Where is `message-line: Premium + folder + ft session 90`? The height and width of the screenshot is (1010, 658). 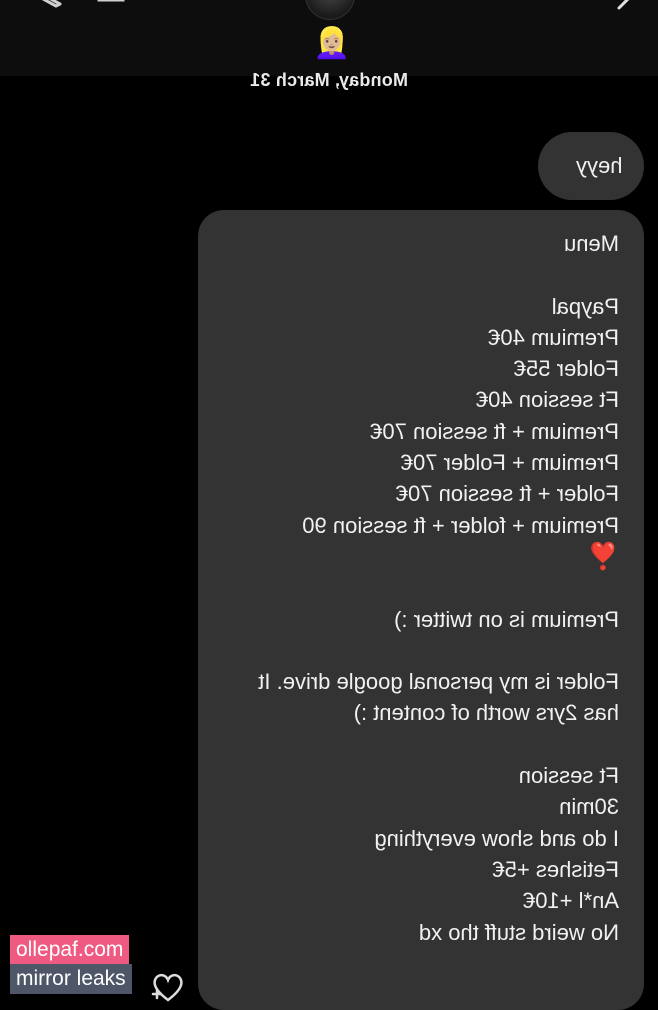
message-line: Premium + folder + ft session 90 is located at coordinates (460, 525).